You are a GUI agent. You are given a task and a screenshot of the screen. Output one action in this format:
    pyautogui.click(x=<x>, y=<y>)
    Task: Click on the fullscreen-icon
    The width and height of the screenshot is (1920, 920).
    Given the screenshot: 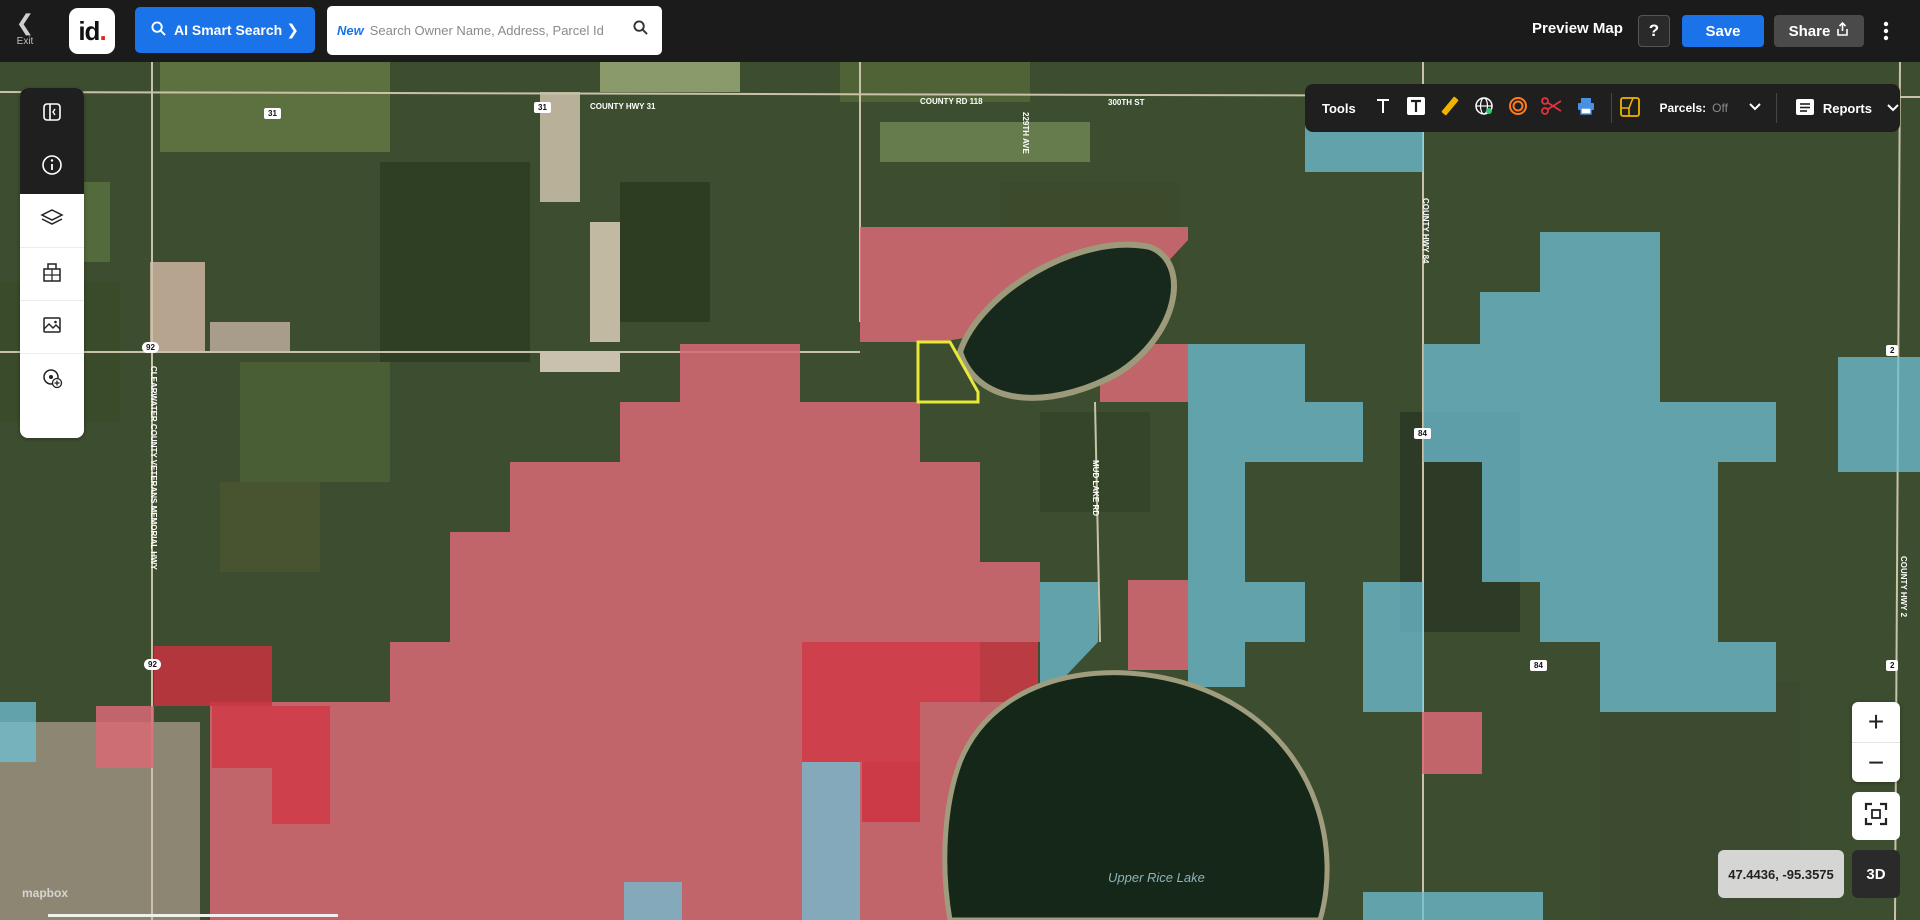 What is the action you would take?
    pyautogui.click(x=1876, y=816)
    